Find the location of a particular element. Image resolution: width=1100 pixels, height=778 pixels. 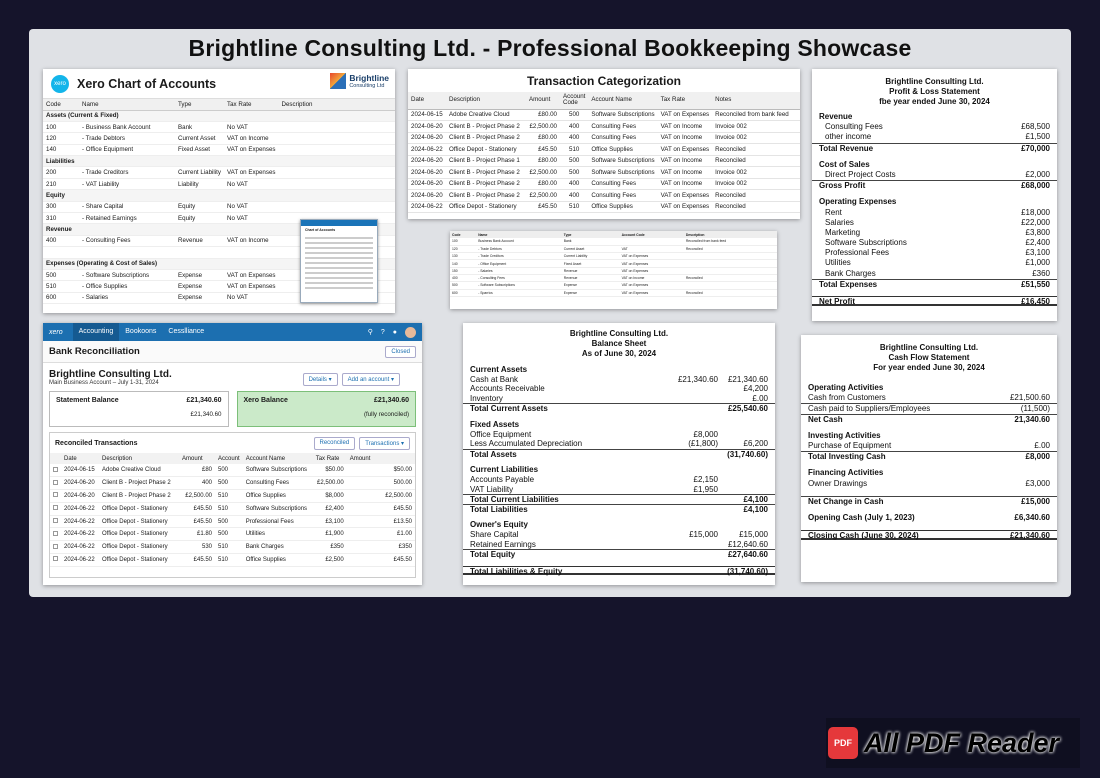

bs-value-a: £21,340.60 is located at coordinates (697, 379).